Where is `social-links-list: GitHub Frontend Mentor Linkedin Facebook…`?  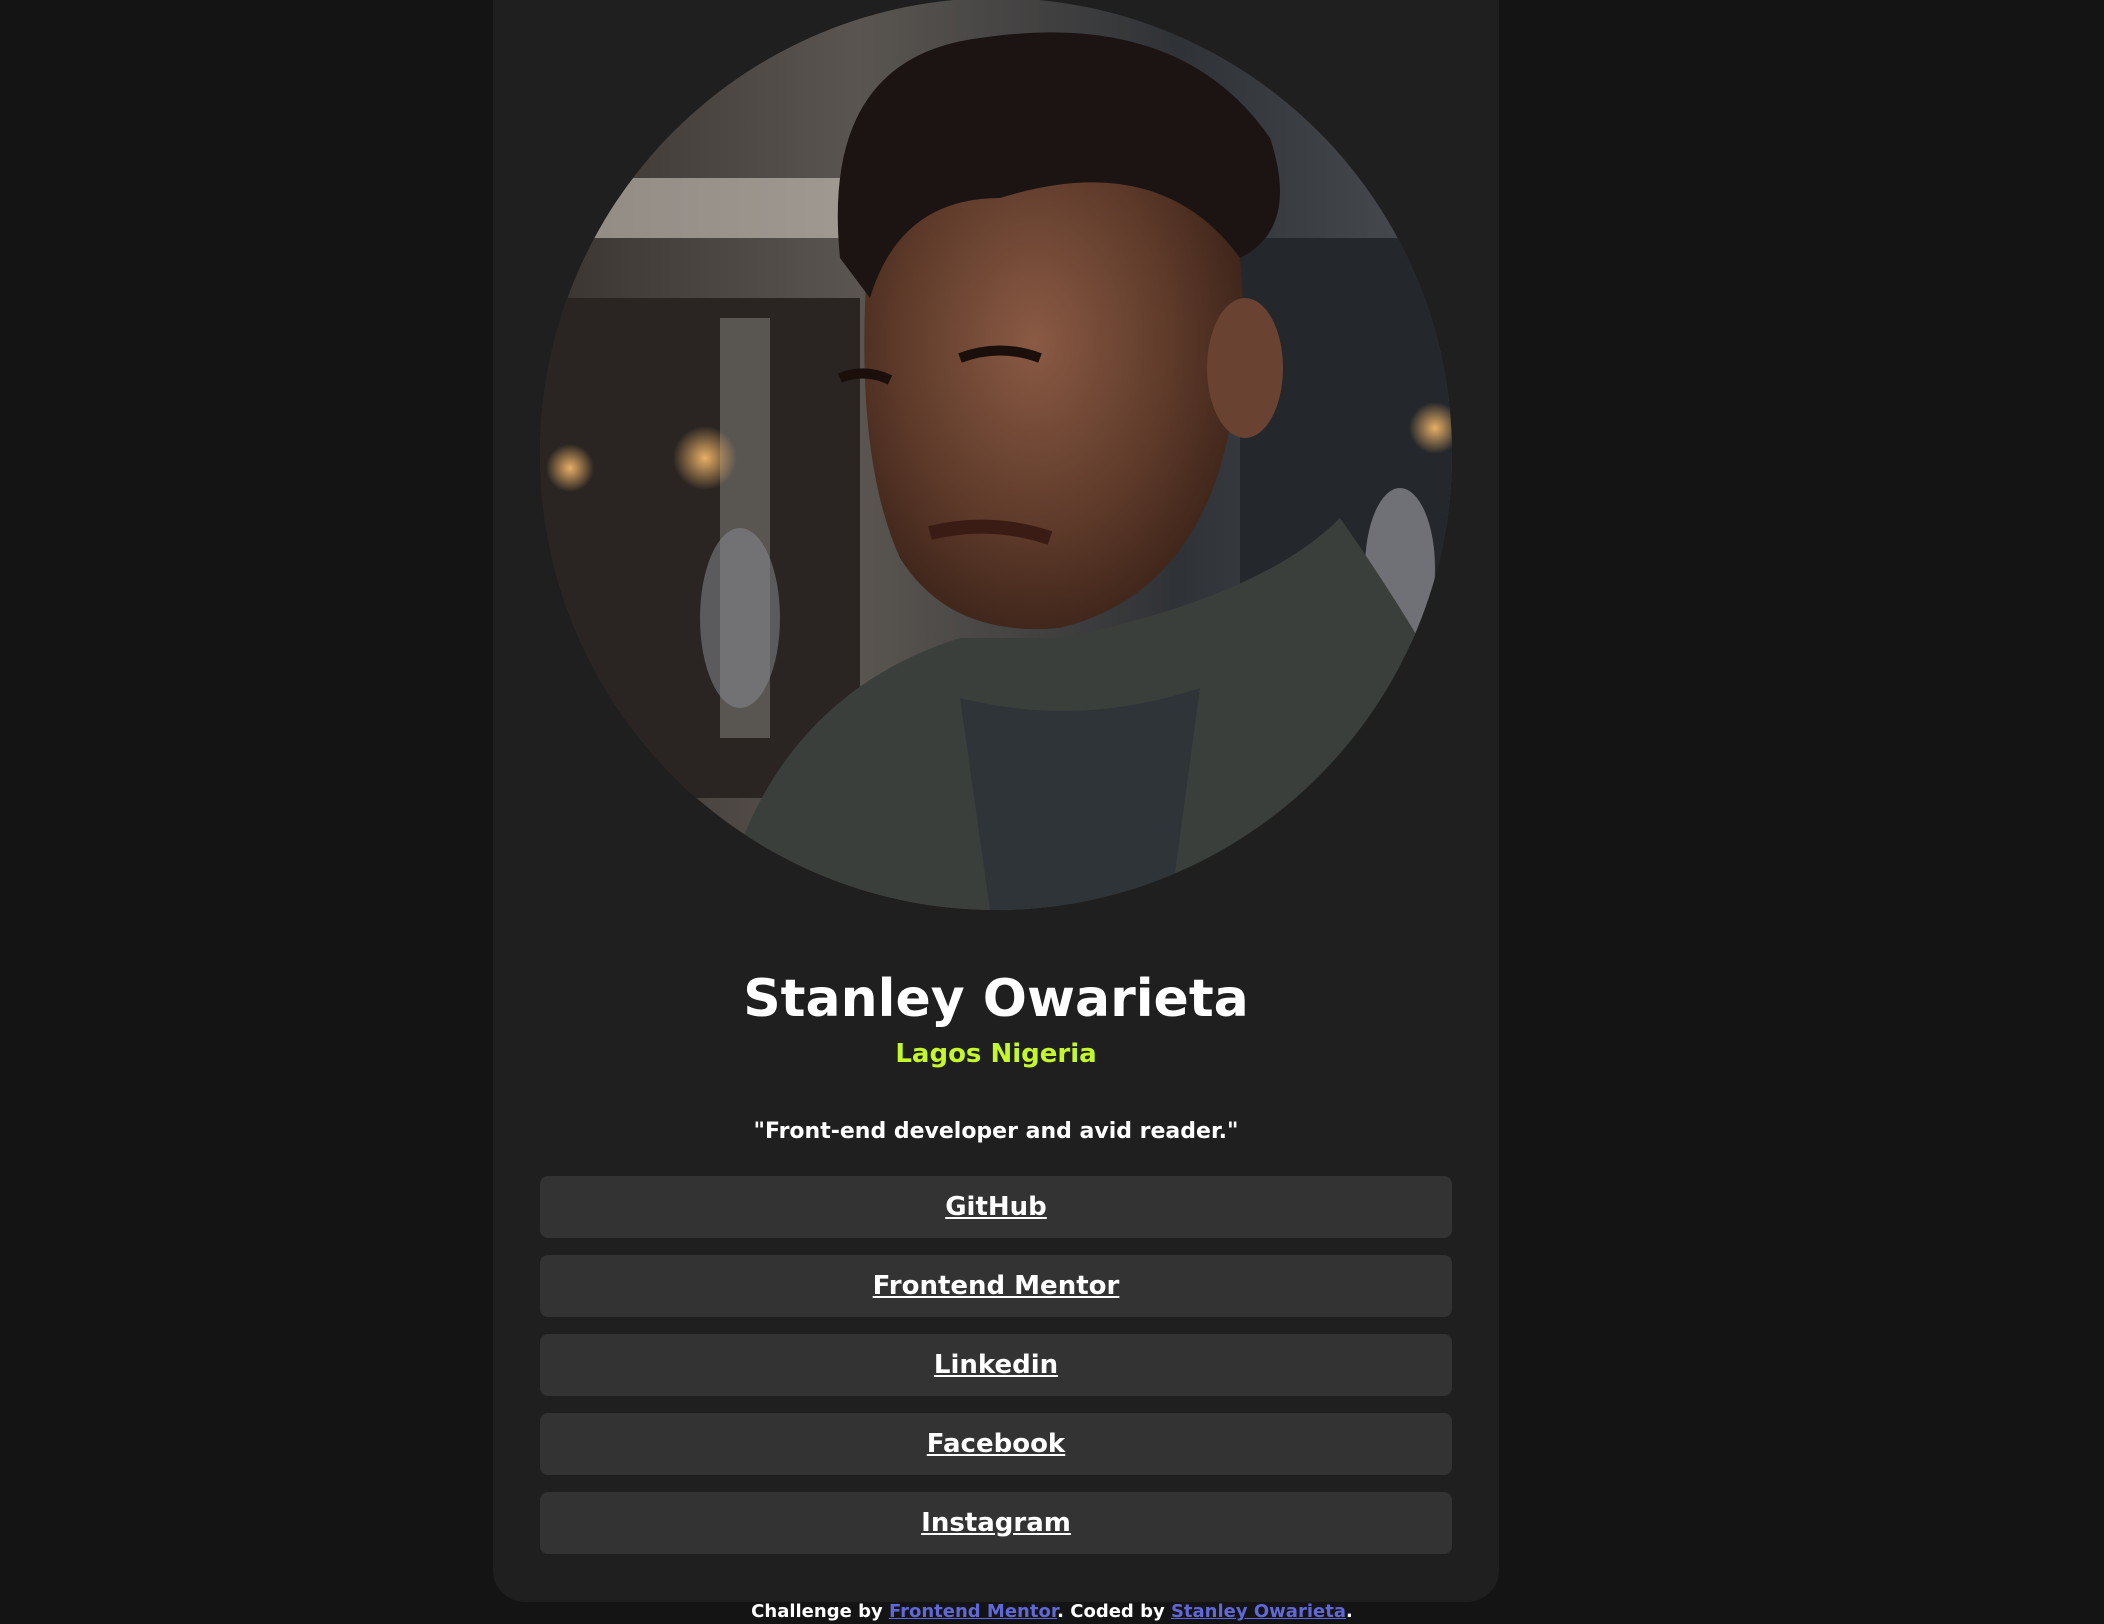 social-links-list: GitHub Frontend Mentor Linkedin Facebook… is located at coordinates (996, 1373).